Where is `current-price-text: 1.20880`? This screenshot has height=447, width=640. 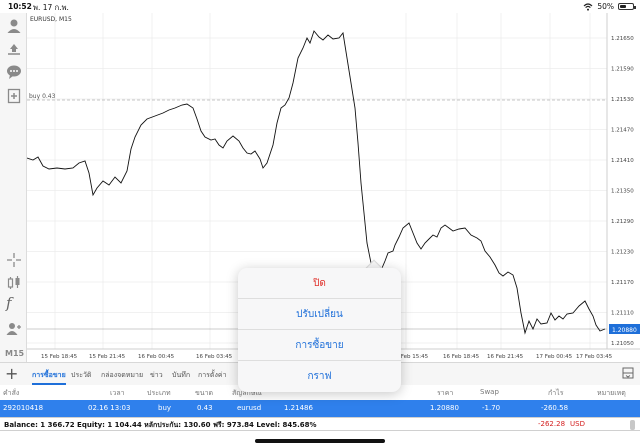
current-price-text: 1.20880 is located at coordinates (624, 330).